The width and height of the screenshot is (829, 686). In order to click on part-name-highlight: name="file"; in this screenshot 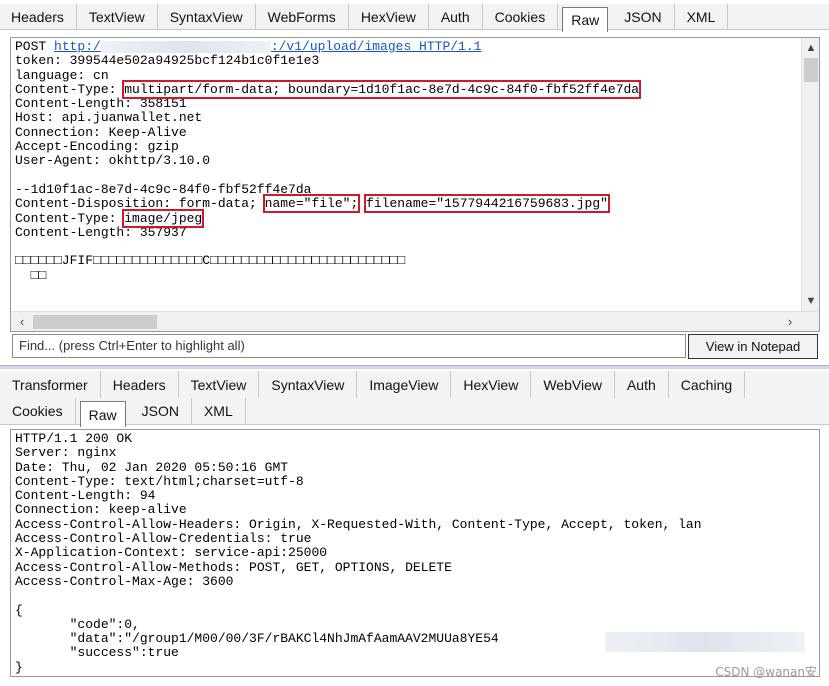, I will do `click(311, 204)`.